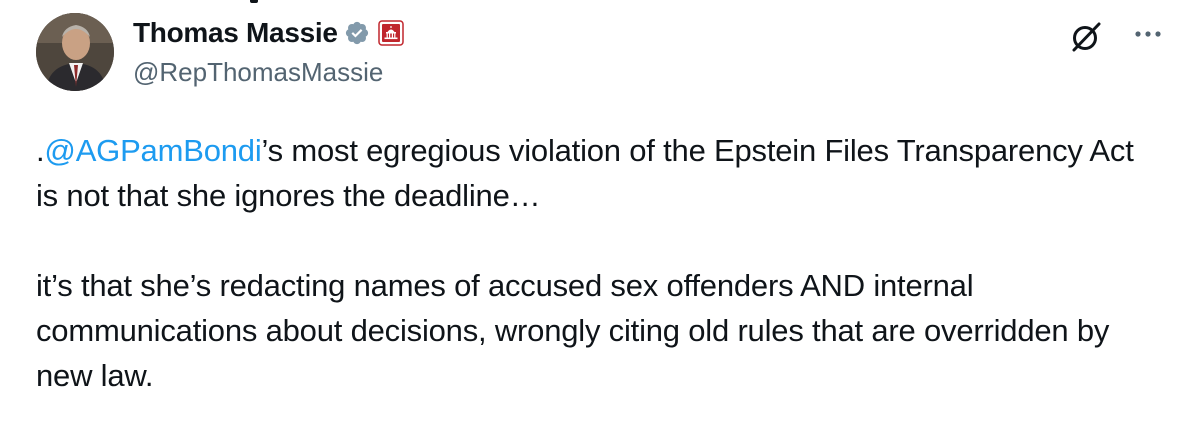 This screenshot has height=432, width=1188. What do you see at coordinates (357, 33) in the screenshot?
I see `verified-badge-icon` at bounding box center [357, 33].